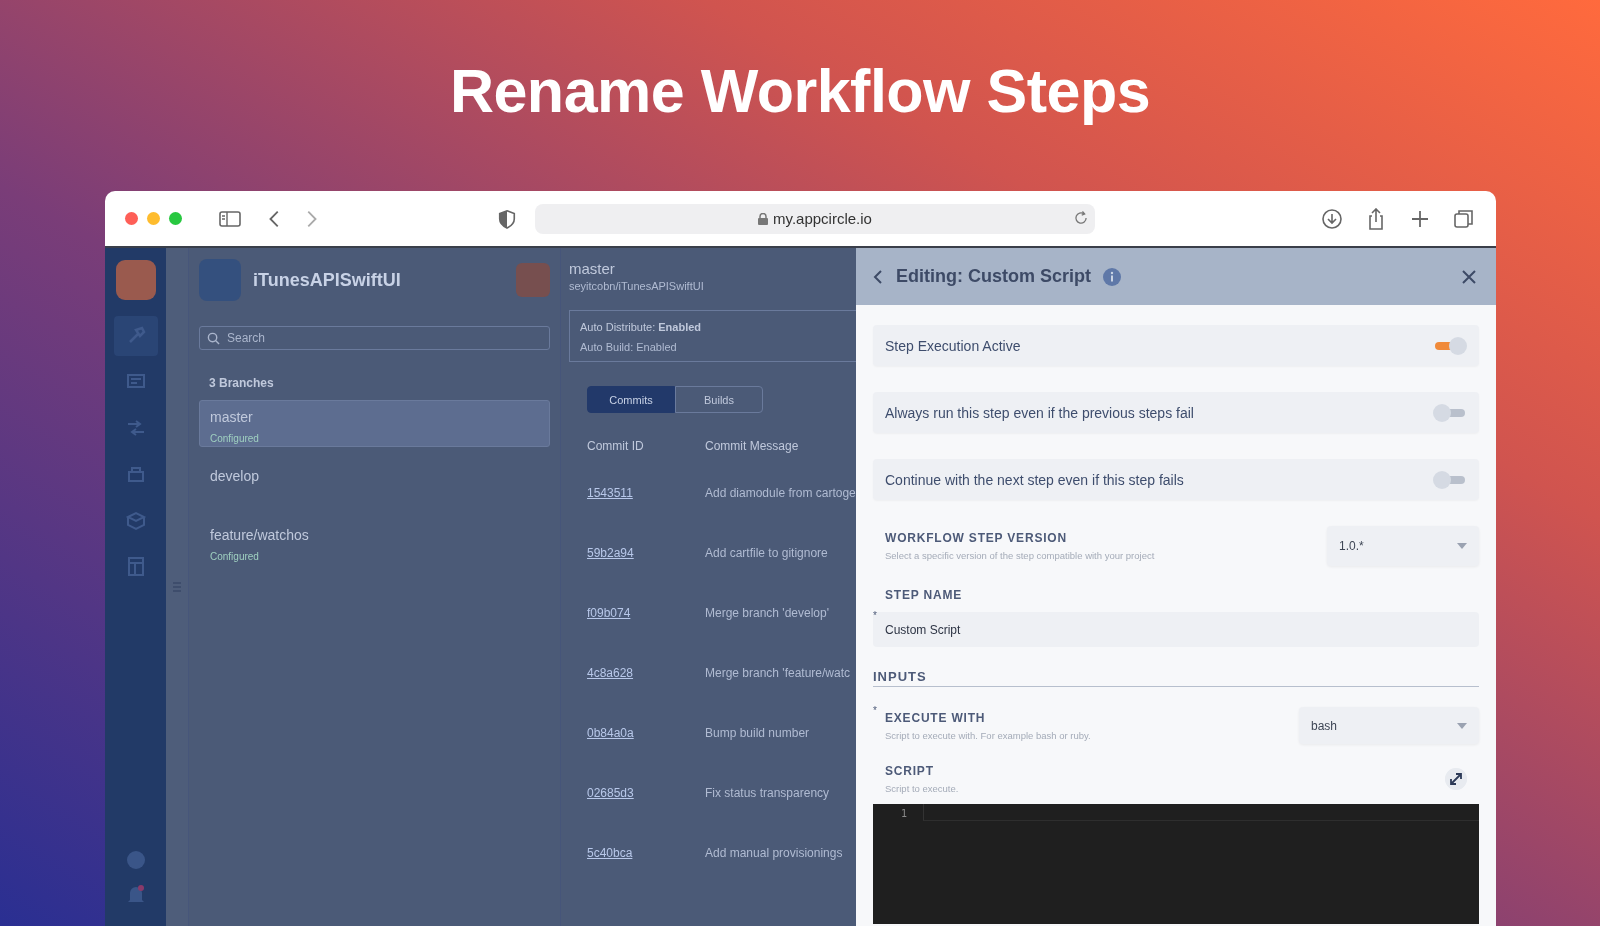 The image size is (1600, 926). I want to click on field-label: WORKFLOW STEP VERSION, so click(976, 538).